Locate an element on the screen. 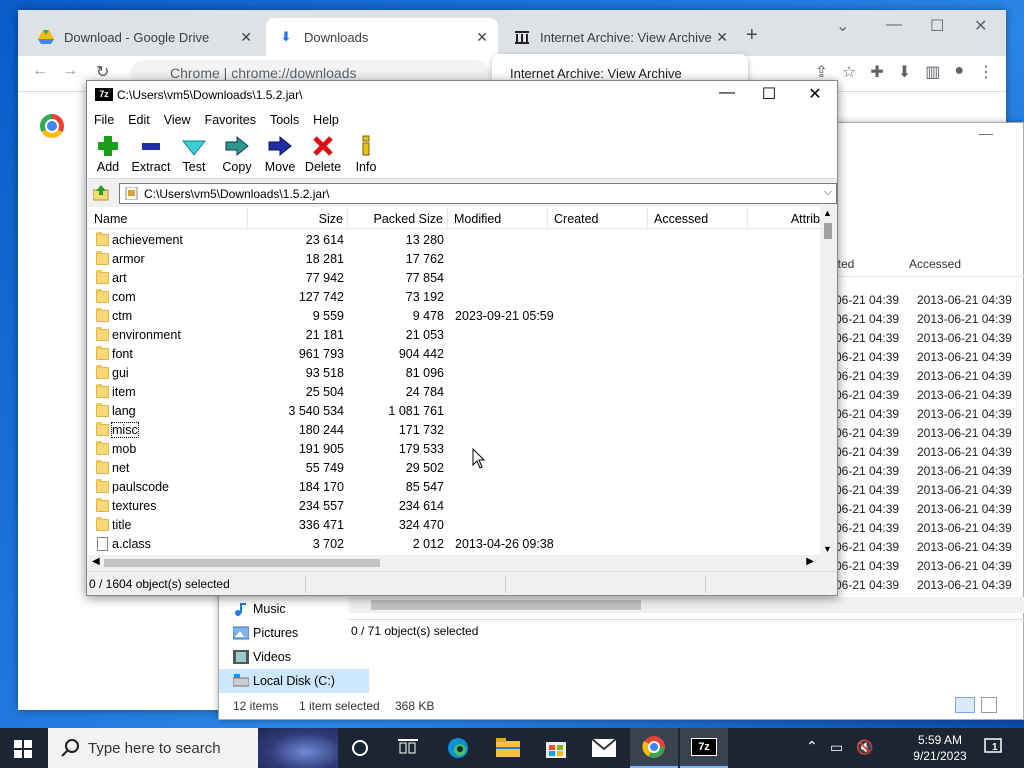 The height and width of the screenshot is (768, 1024). profile-icon: ● is located at coordinates (959, 72).